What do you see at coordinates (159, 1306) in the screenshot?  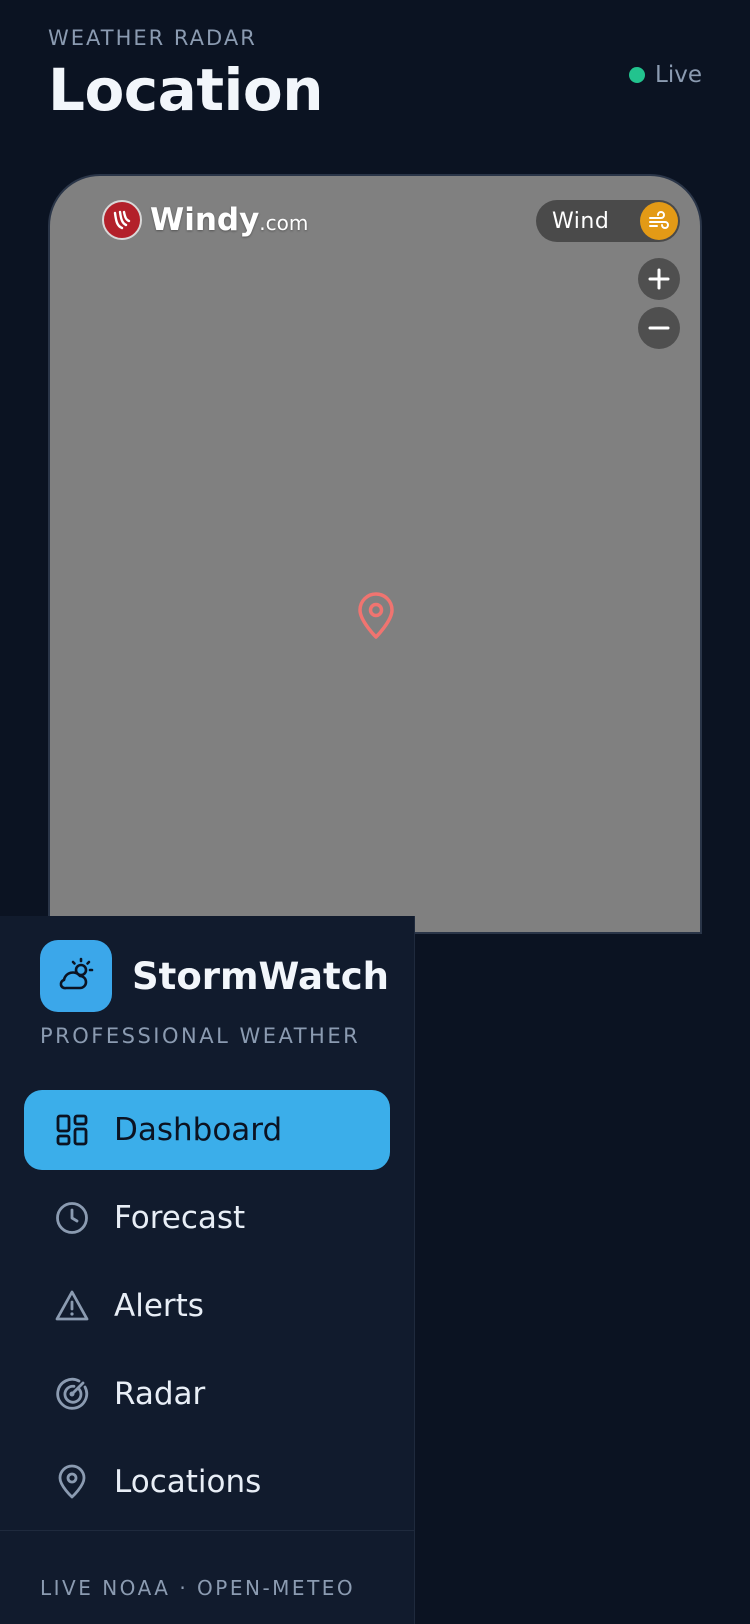 I see `sidebar-item-label: Alerts` at bounding box center [159, 1306].